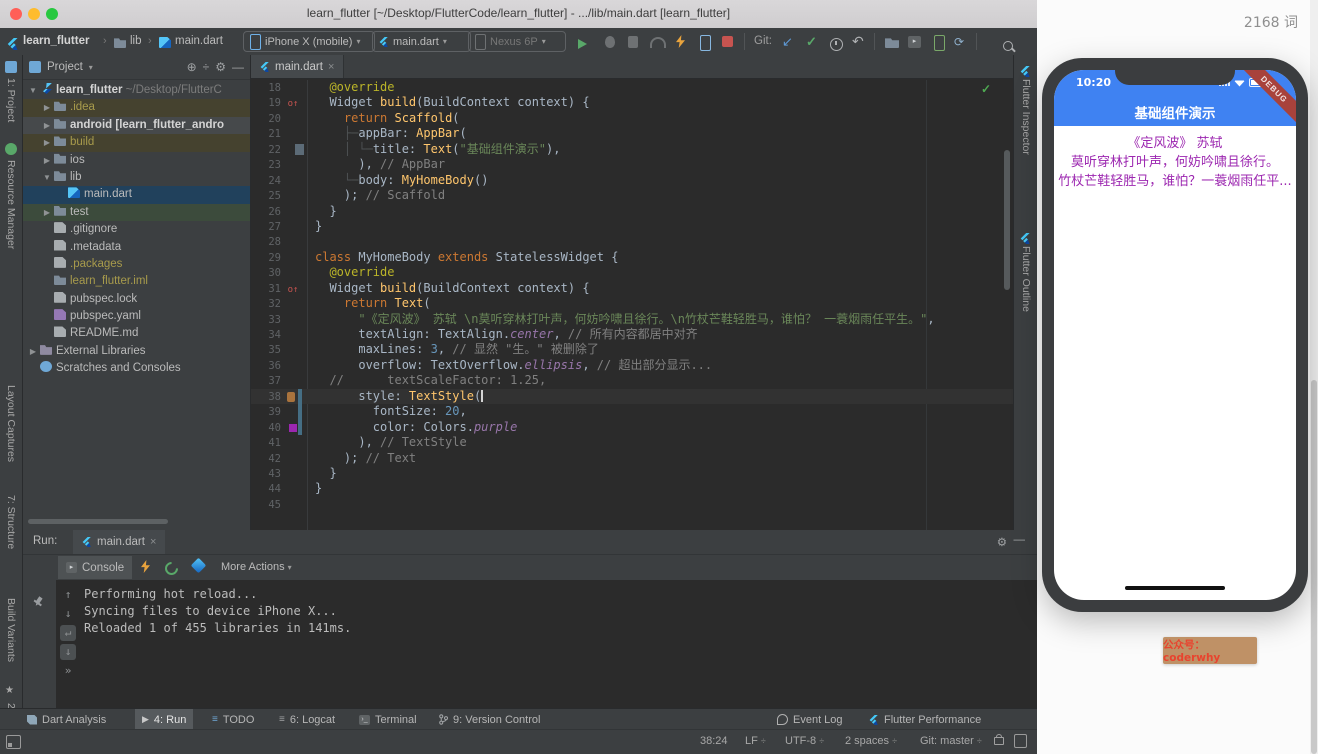  Describe the element at coordinates (1020, 540) in the screenshot. I see `hide-run-panel-icon: —` at that location.